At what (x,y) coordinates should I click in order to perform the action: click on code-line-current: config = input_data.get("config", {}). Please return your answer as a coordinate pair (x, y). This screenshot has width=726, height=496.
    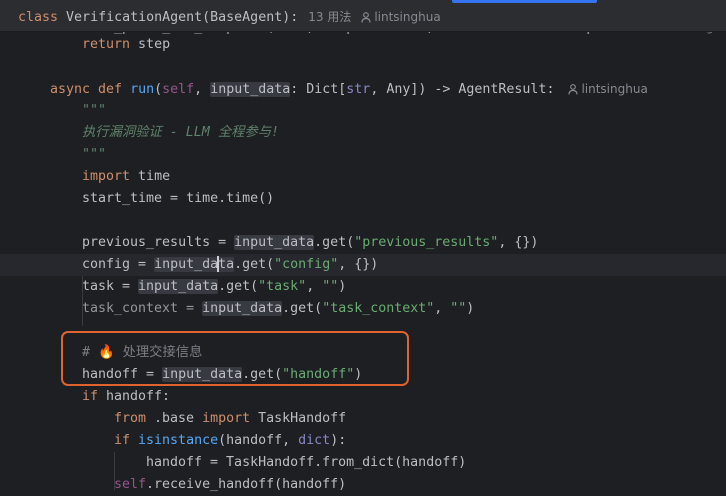
    Looking at the image, I should click on (230, 265).